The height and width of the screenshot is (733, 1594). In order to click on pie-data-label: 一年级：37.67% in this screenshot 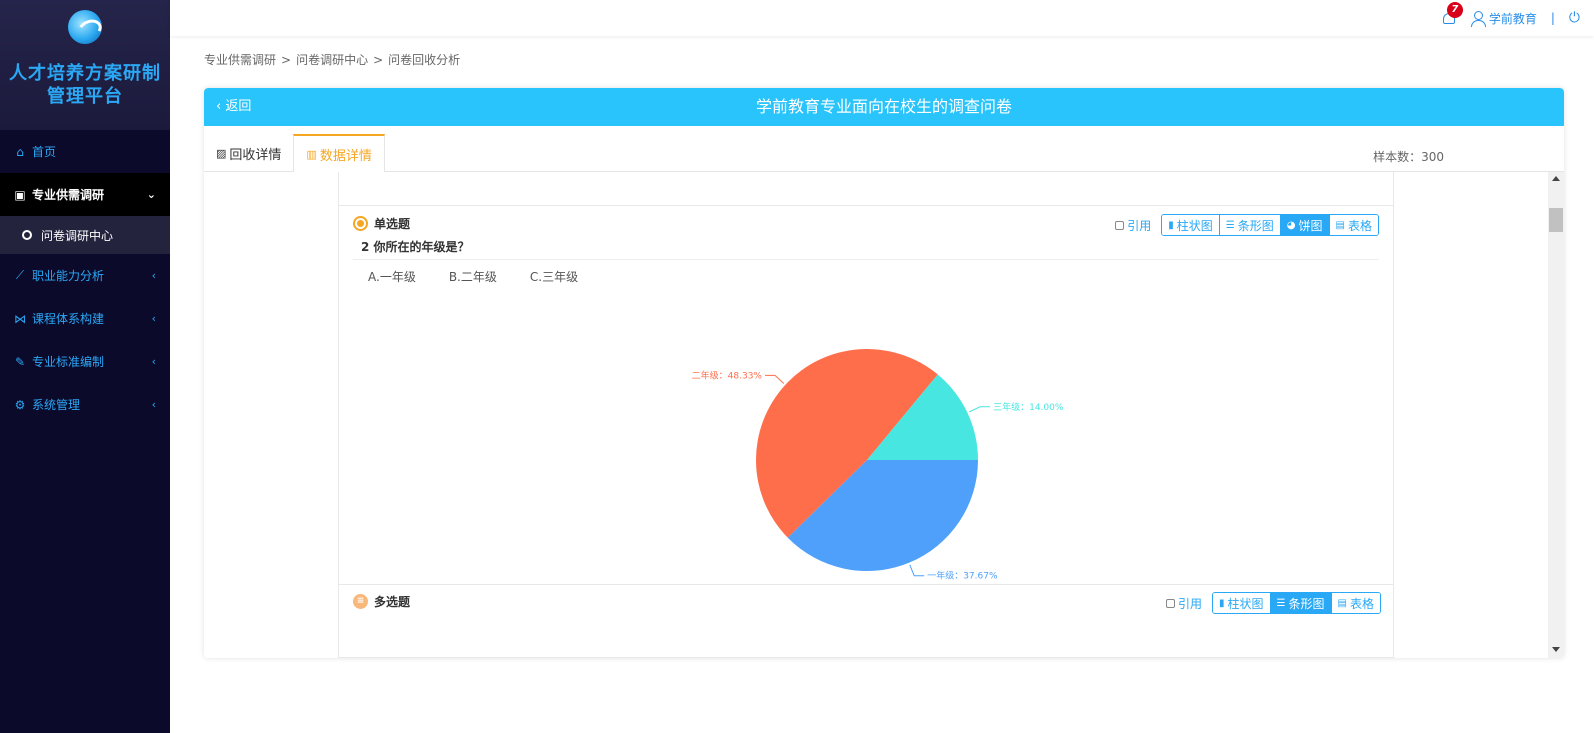, I will do `click(962, 576)`.